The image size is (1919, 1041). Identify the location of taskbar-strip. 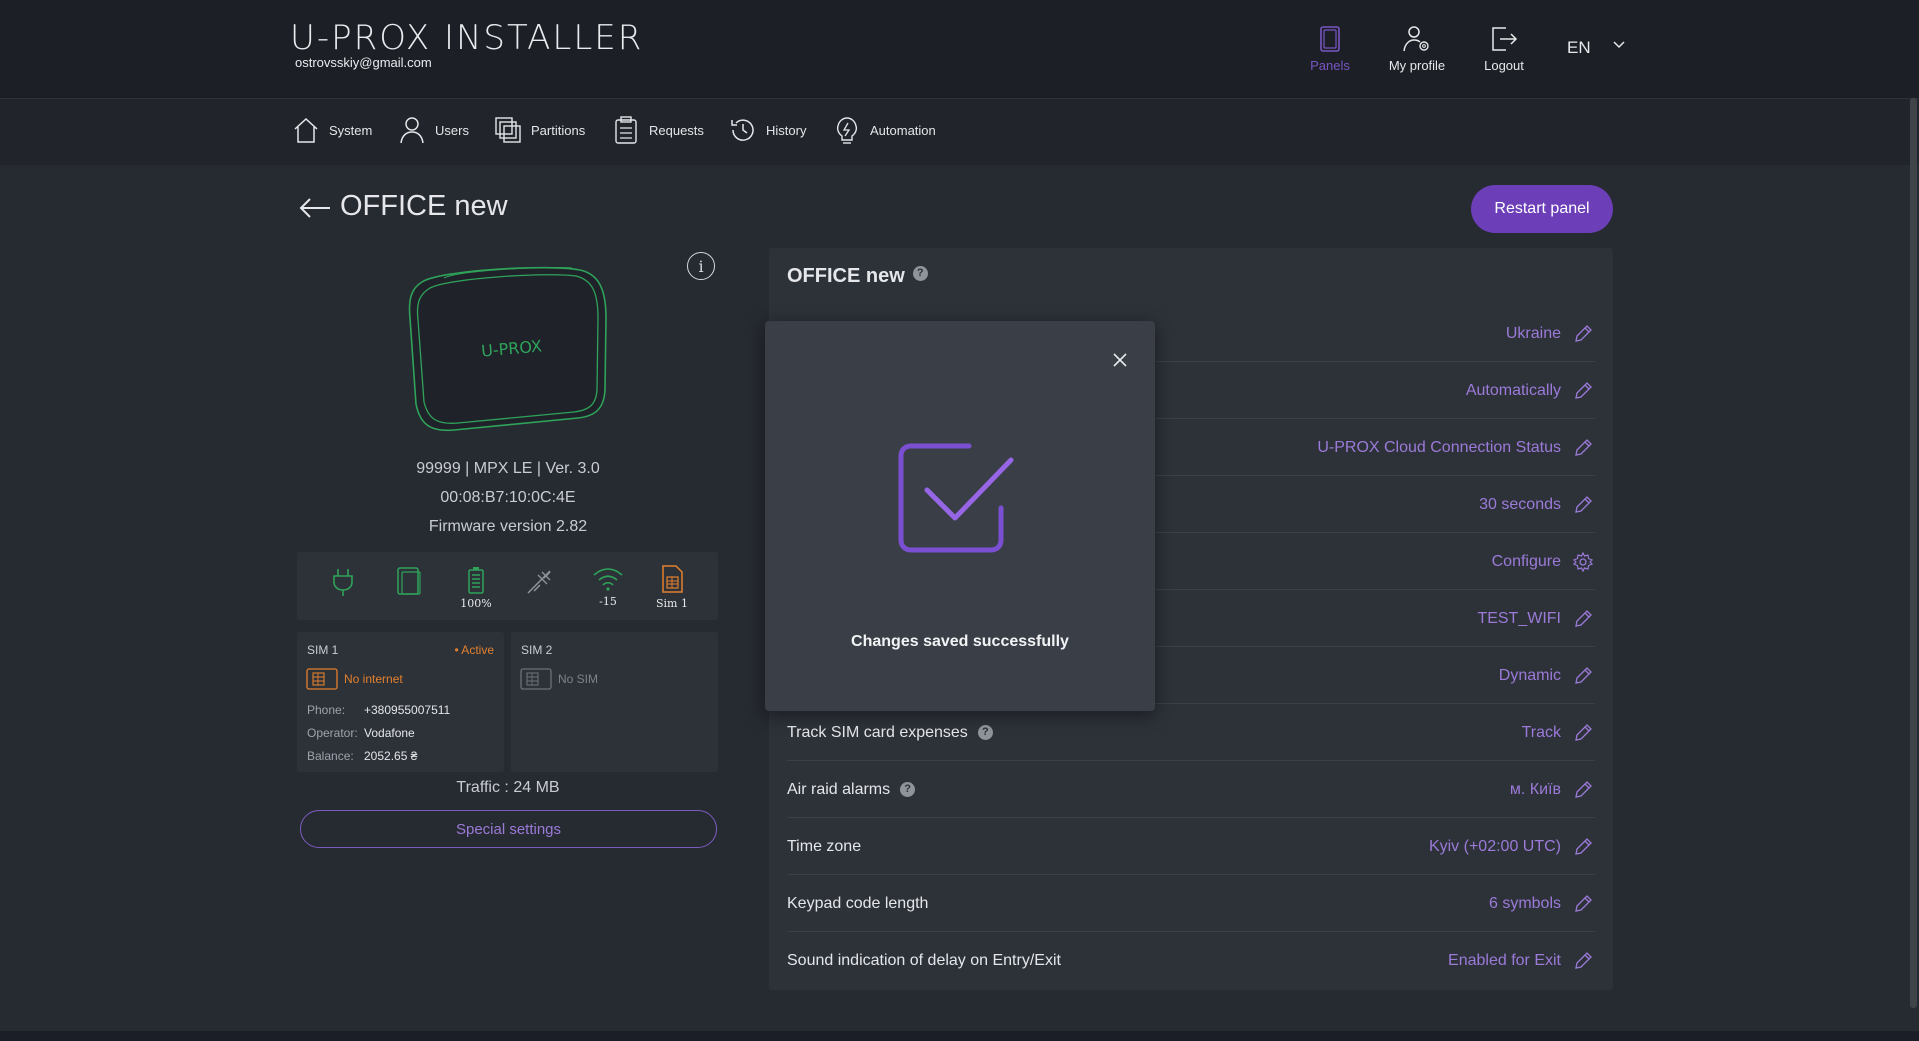
(959, 1036).